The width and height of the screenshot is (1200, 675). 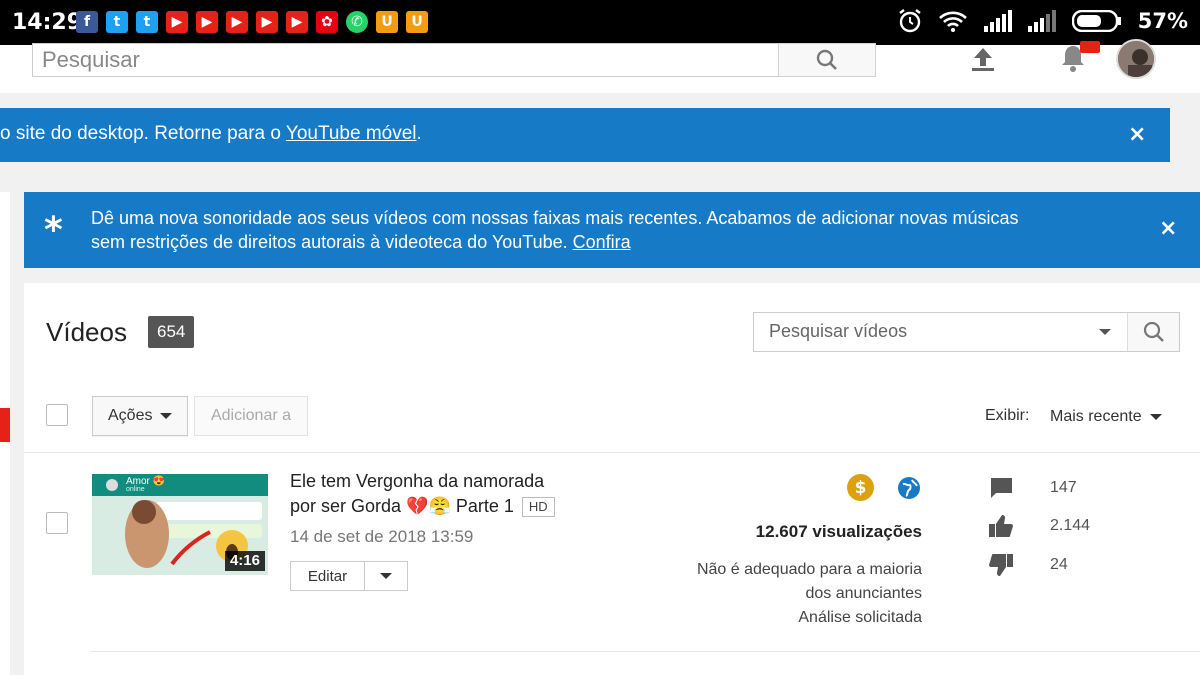 I want to click on row-divider, so click(x=645, y=651).